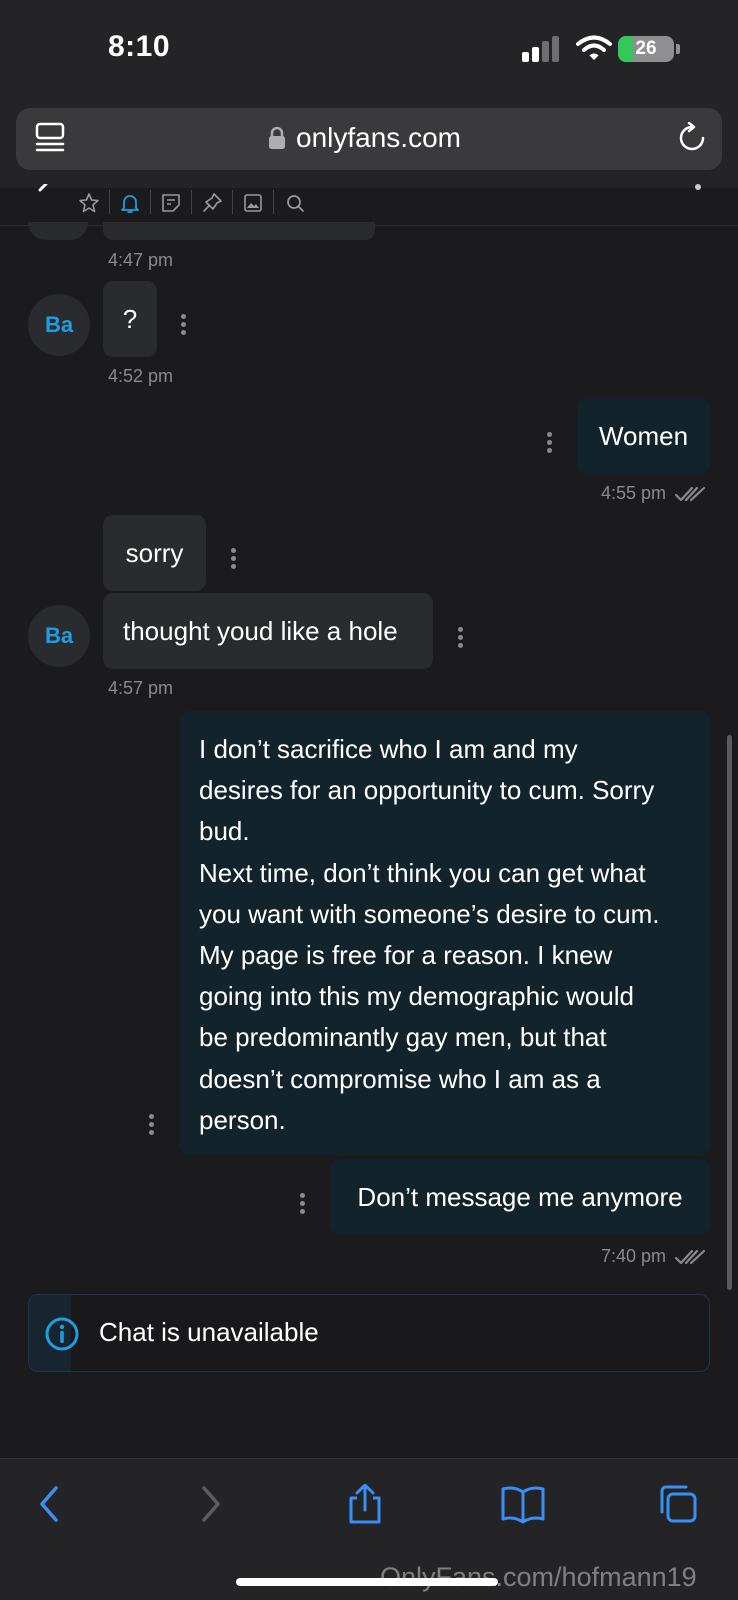  I want to click on message-line: Next time, don’t think you can get what, so click(422, 872).